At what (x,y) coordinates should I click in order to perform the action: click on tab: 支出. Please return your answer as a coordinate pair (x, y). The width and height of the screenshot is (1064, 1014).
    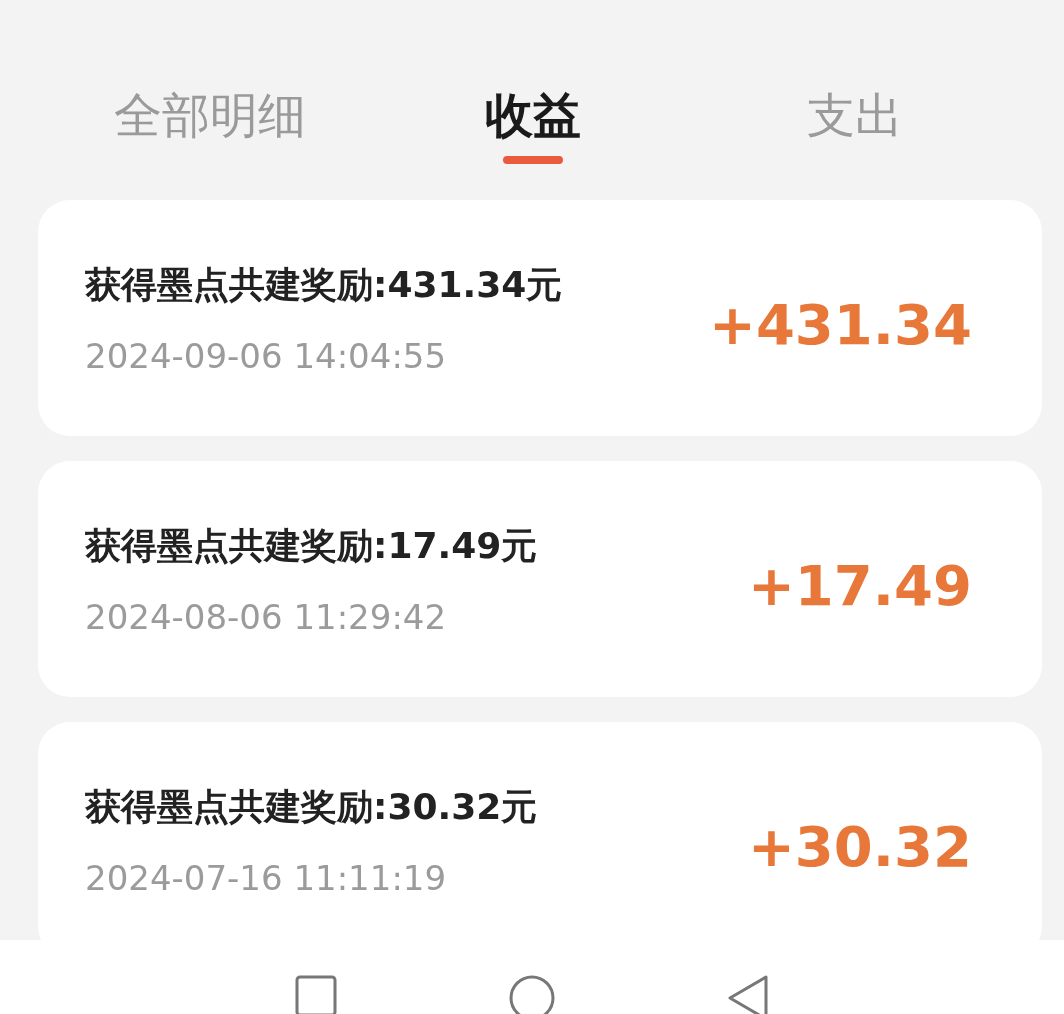
    Looking at the image, I should click on (854, 115).